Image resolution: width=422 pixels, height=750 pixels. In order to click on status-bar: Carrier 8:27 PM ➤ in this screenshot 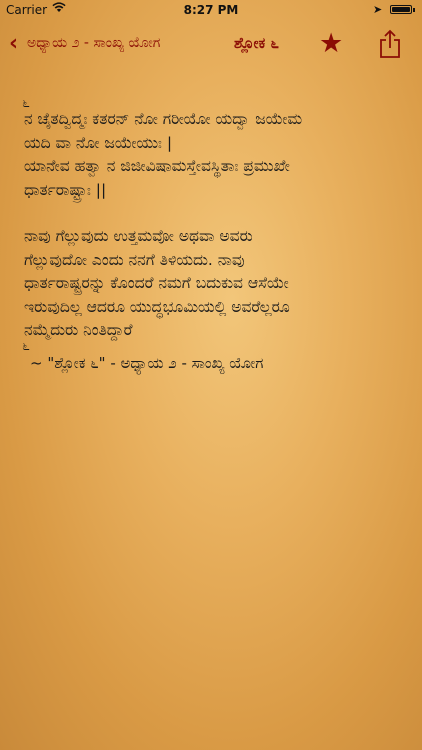, I will do `click(211, 10)`.